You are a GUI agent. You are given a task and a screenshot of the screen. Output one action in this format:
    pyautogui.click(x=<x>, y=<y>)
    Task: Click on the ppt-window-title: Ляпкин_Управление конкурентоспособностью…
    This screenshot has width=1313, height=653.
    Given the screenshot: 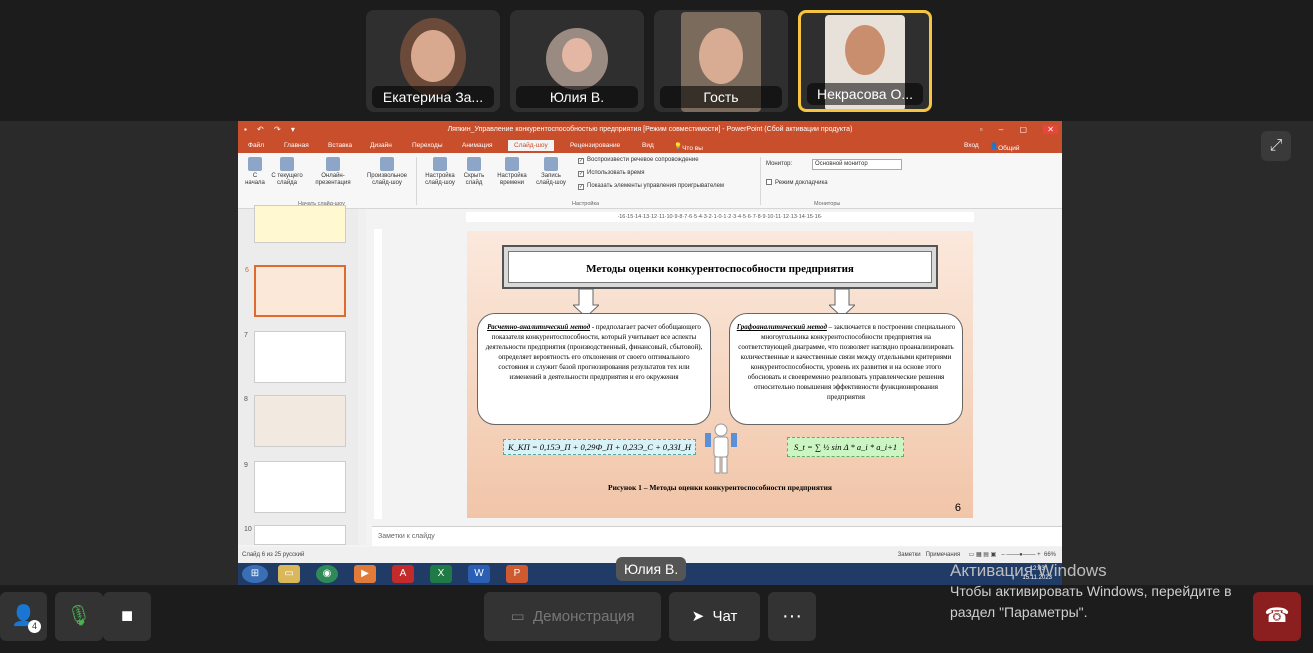 What is the action you would take?
    pyautogui.click(x=650, y=129)
    